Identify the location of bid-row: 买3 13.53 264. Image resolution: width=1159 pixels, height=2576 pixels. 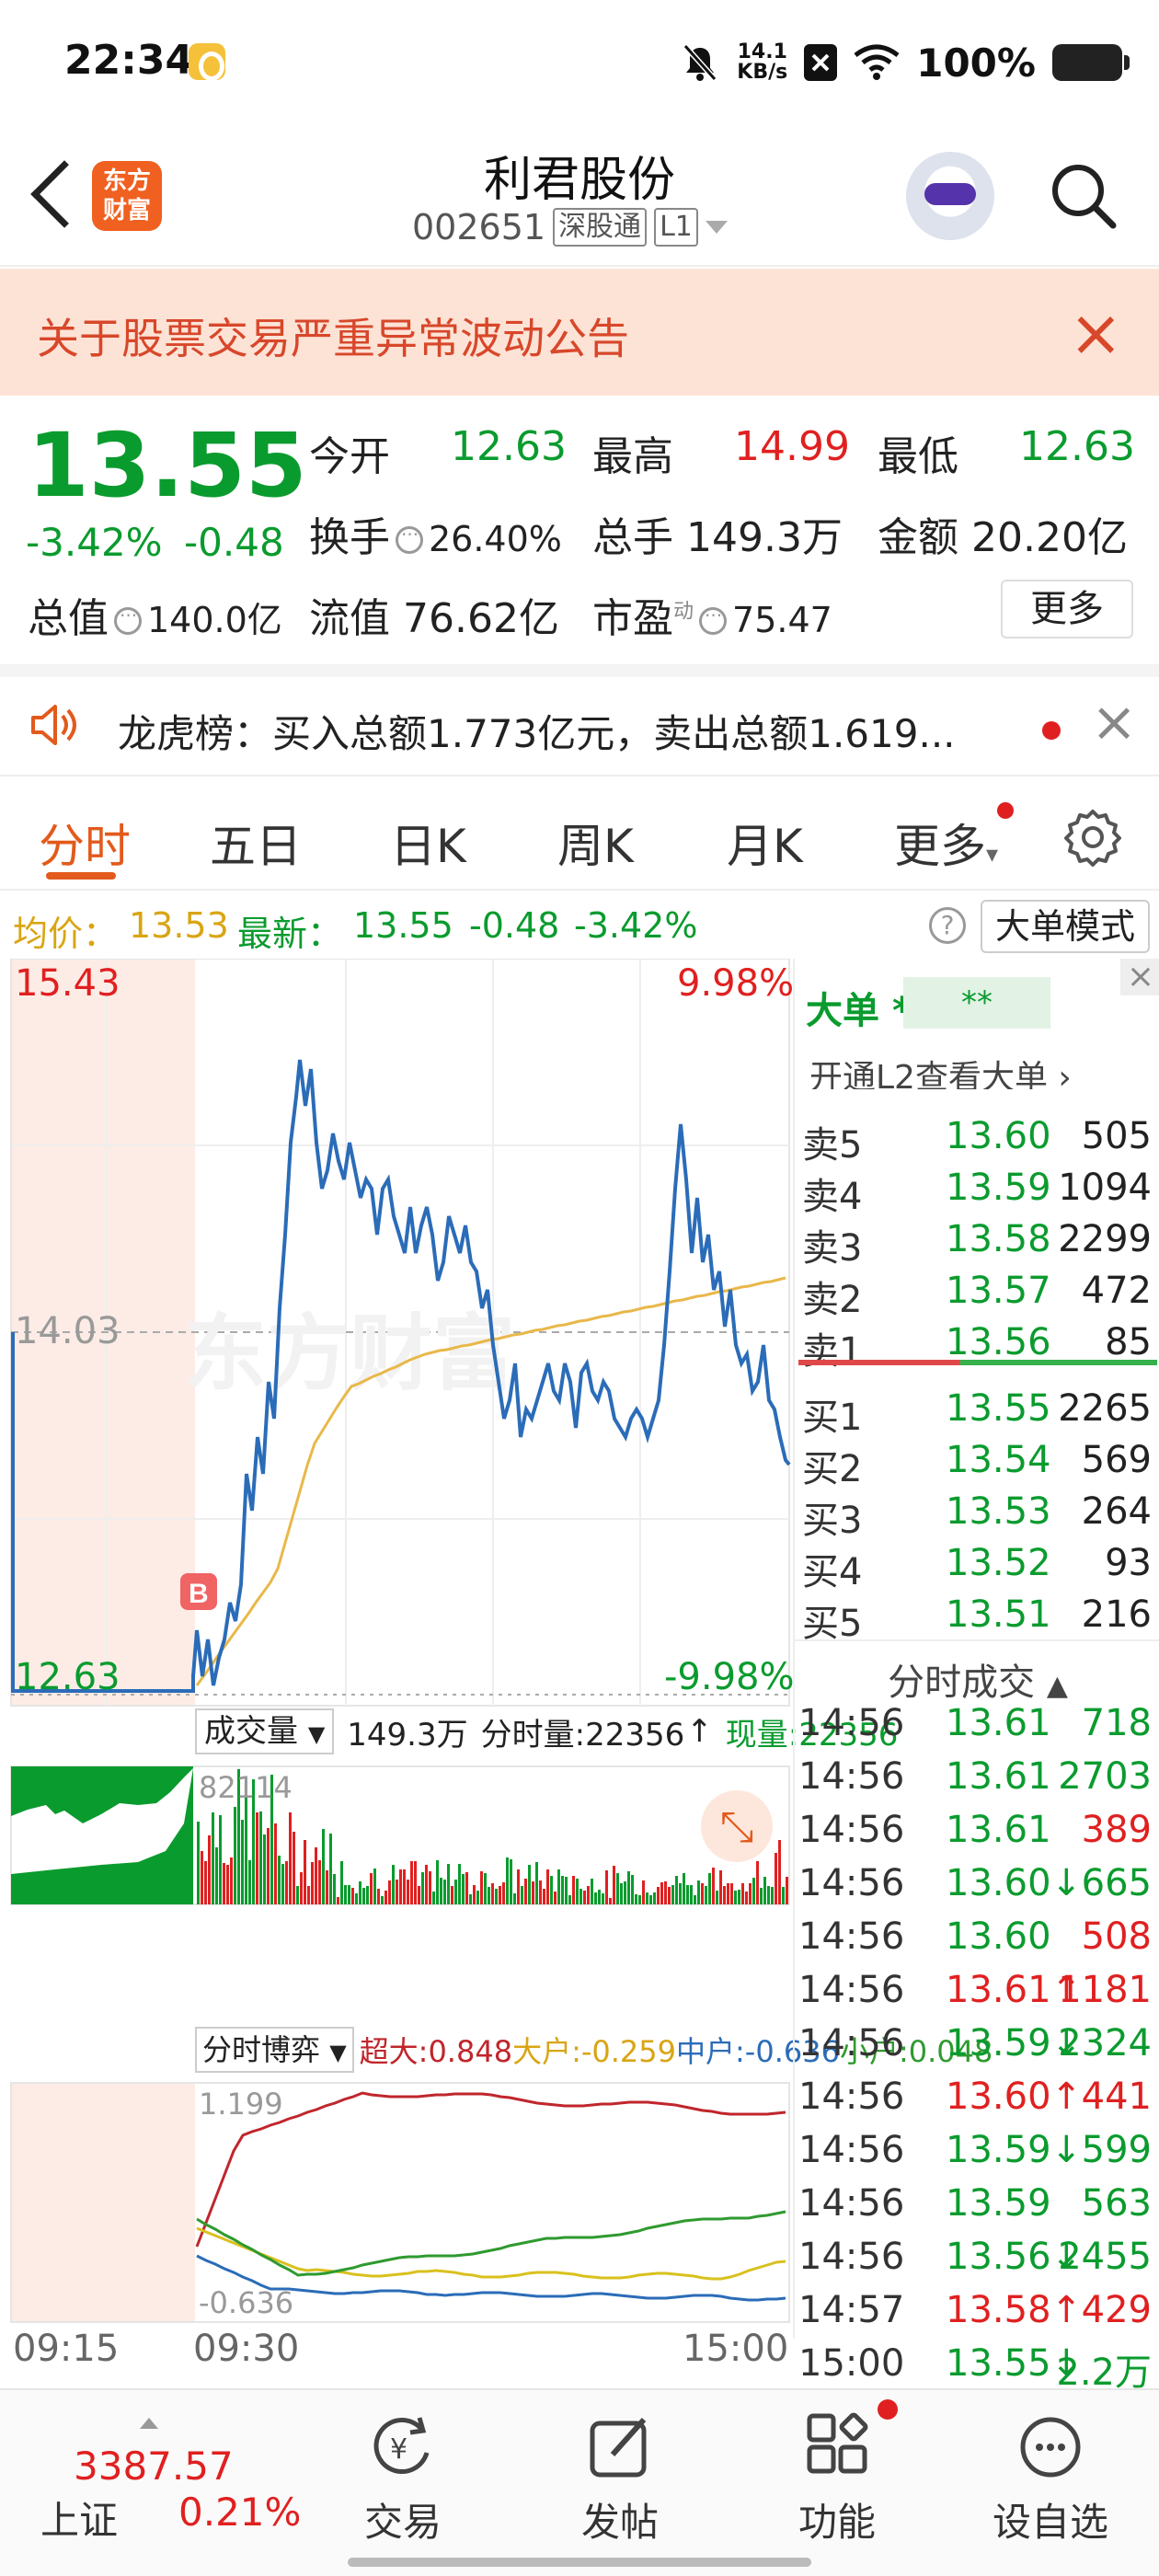
(980, 1516).